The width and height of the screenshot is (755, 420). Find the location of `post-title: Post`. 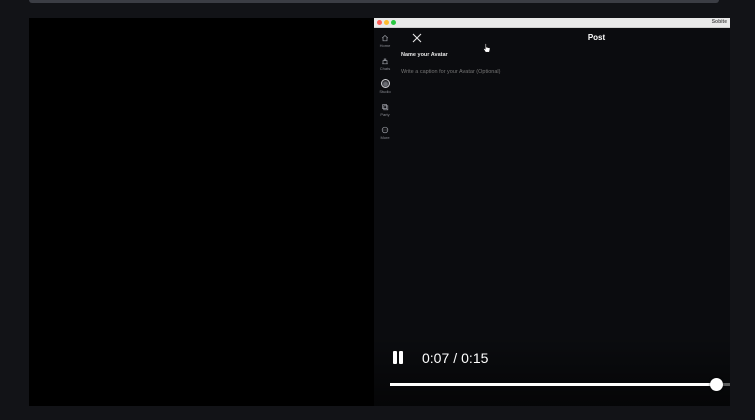

post-title: Post is located at coordinates (596, 37).